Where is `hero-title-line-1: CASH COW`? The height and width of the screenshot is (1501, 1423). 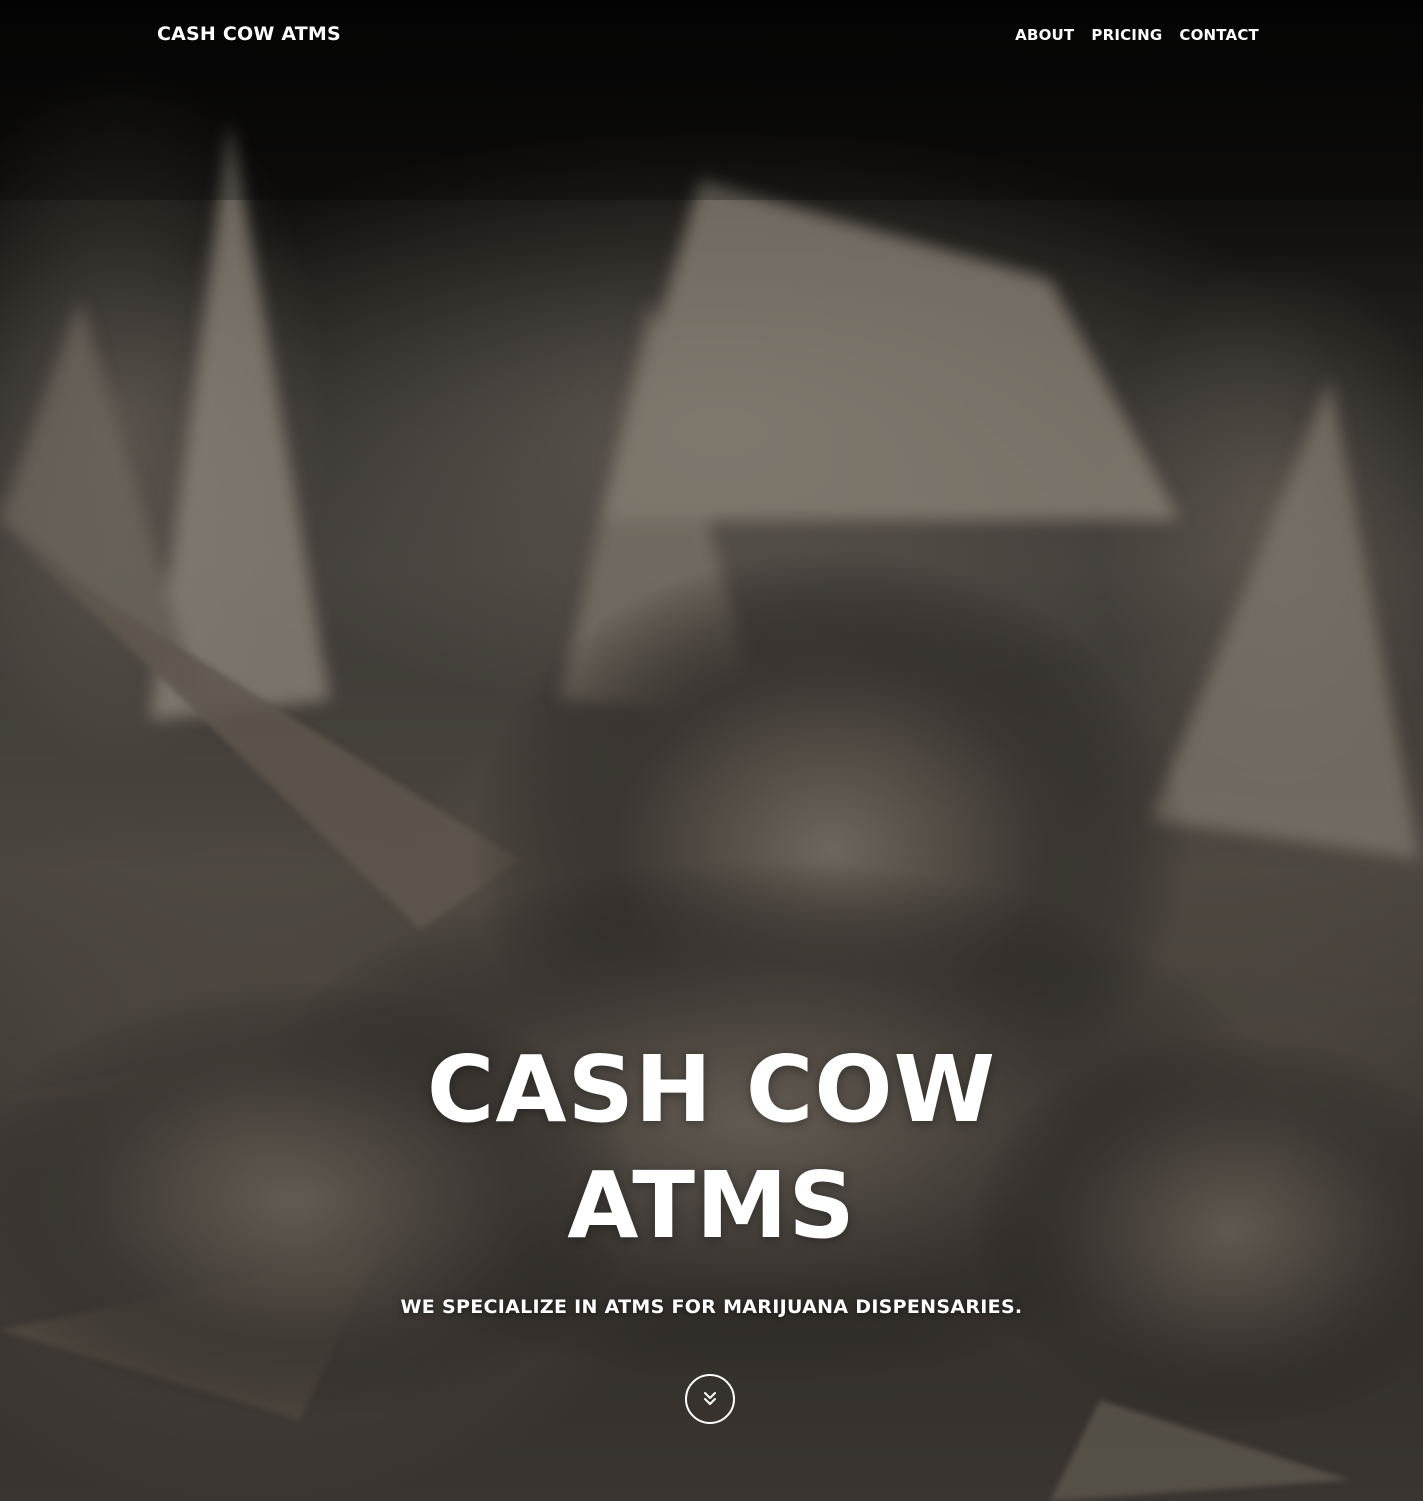 hero-title-line-1: CASH COW is located at coordinates (711, 1089).